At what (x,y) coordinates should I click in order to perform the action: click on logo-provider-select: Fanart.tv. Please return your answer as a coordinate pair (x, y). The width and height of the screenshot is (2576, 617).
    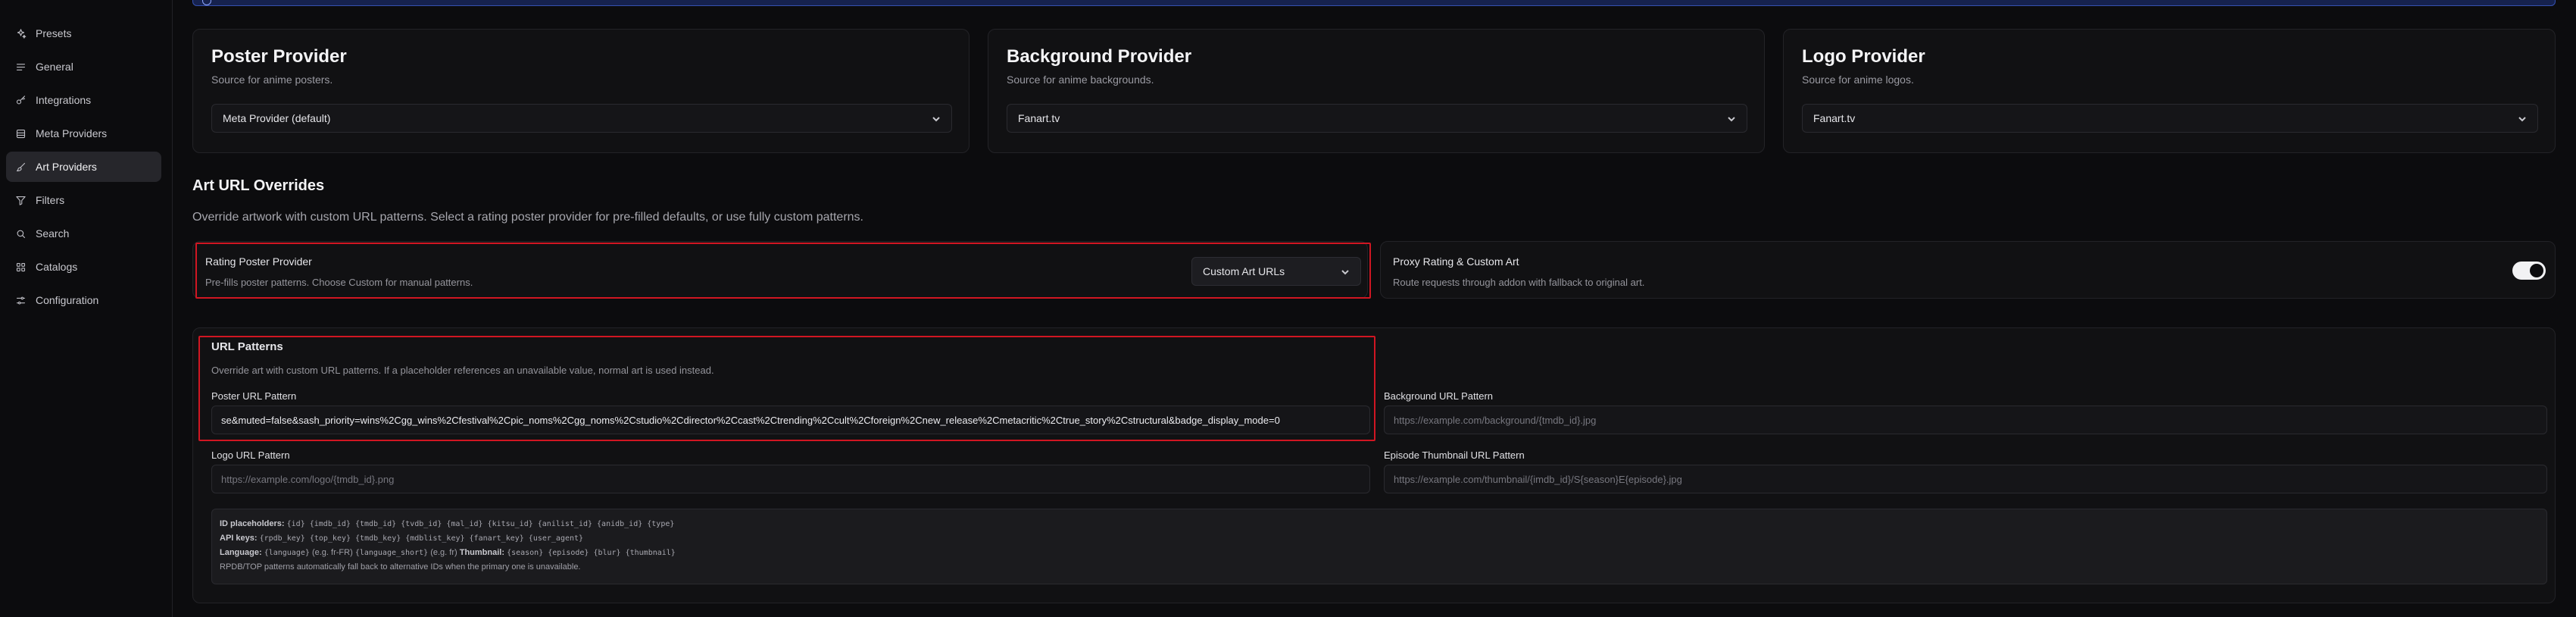
    Looking at the image, I should click on (2170, 119).